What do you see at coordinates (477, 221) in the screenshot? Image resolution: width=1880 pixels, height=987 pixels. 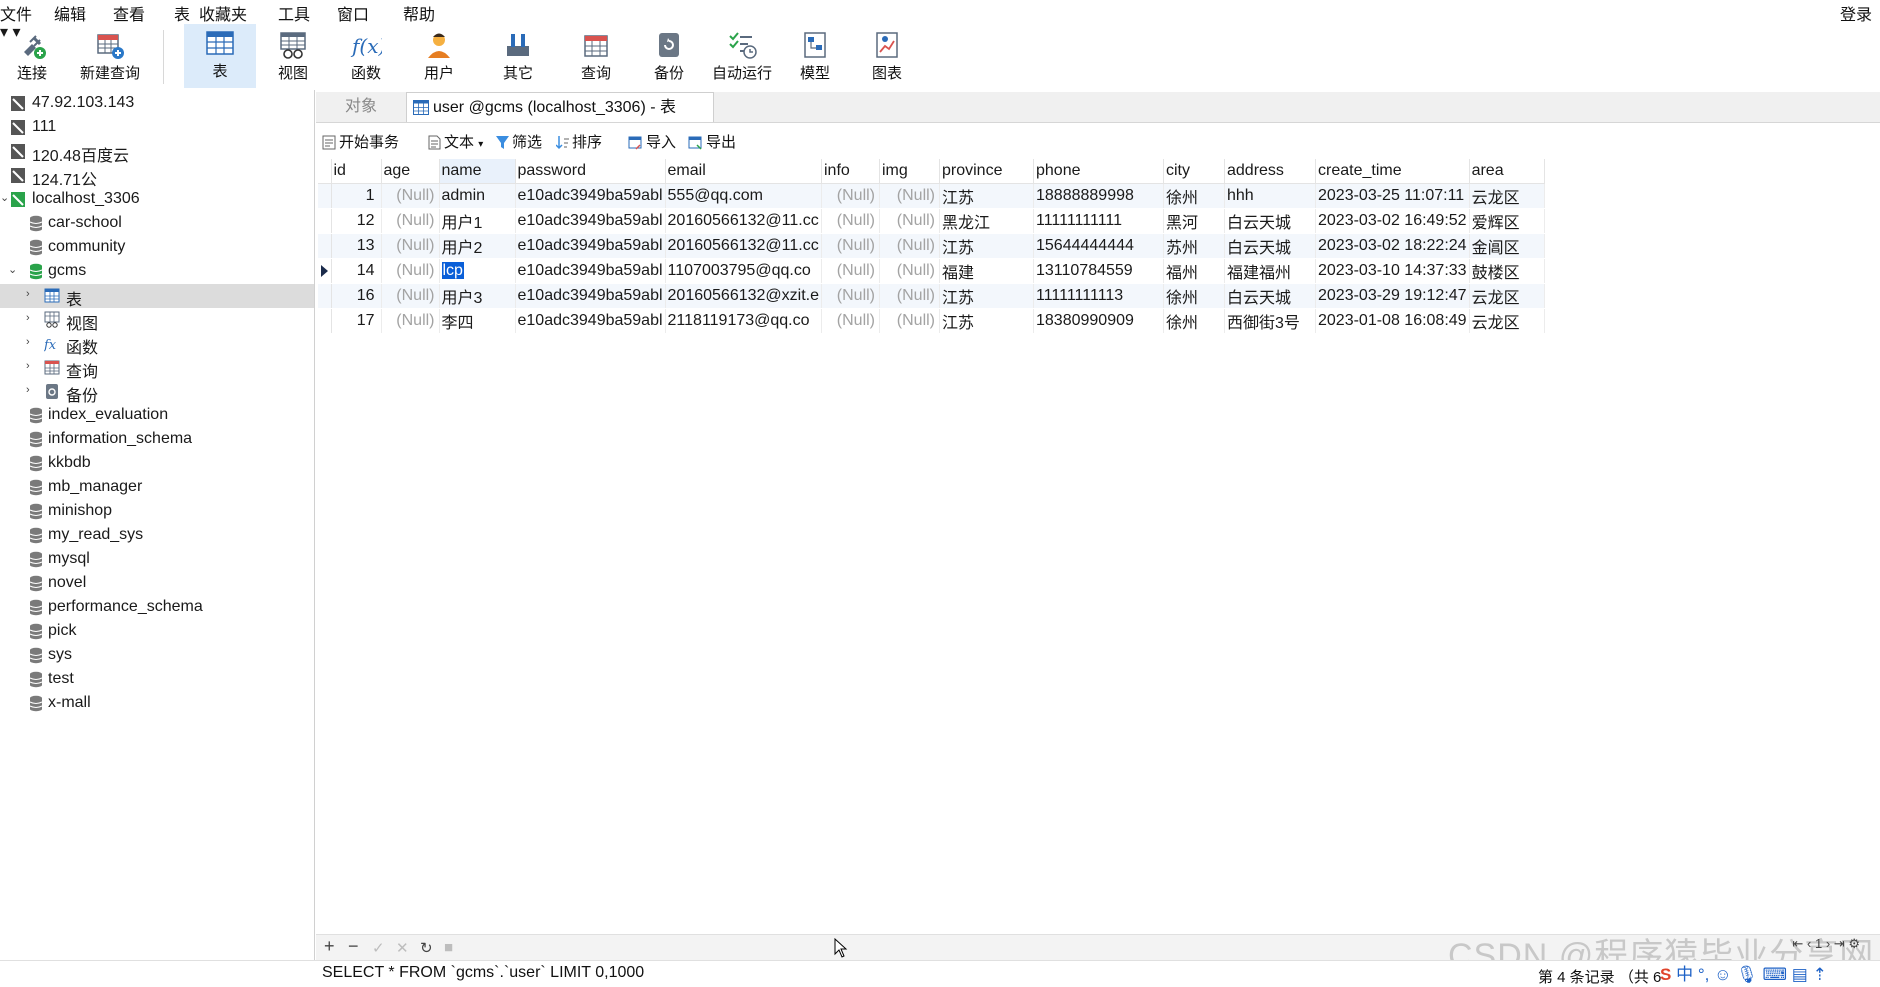 I see `cell-name: 用户1` at bounding box center [477, 221].